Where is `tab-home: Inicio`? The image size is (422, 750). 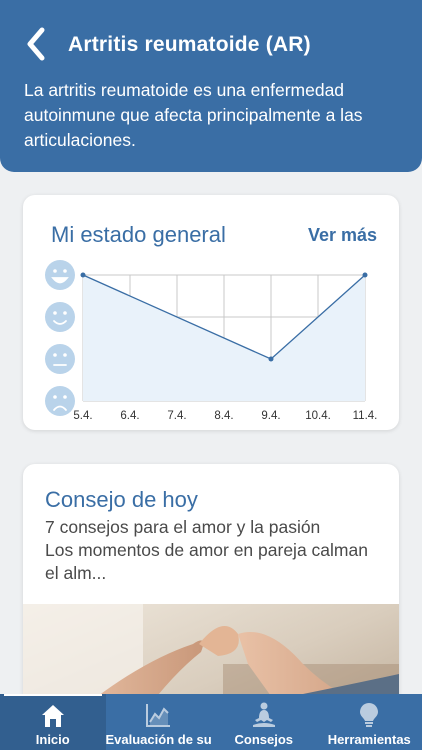 tab-home: Inicio is located at coordinates (53, 722).